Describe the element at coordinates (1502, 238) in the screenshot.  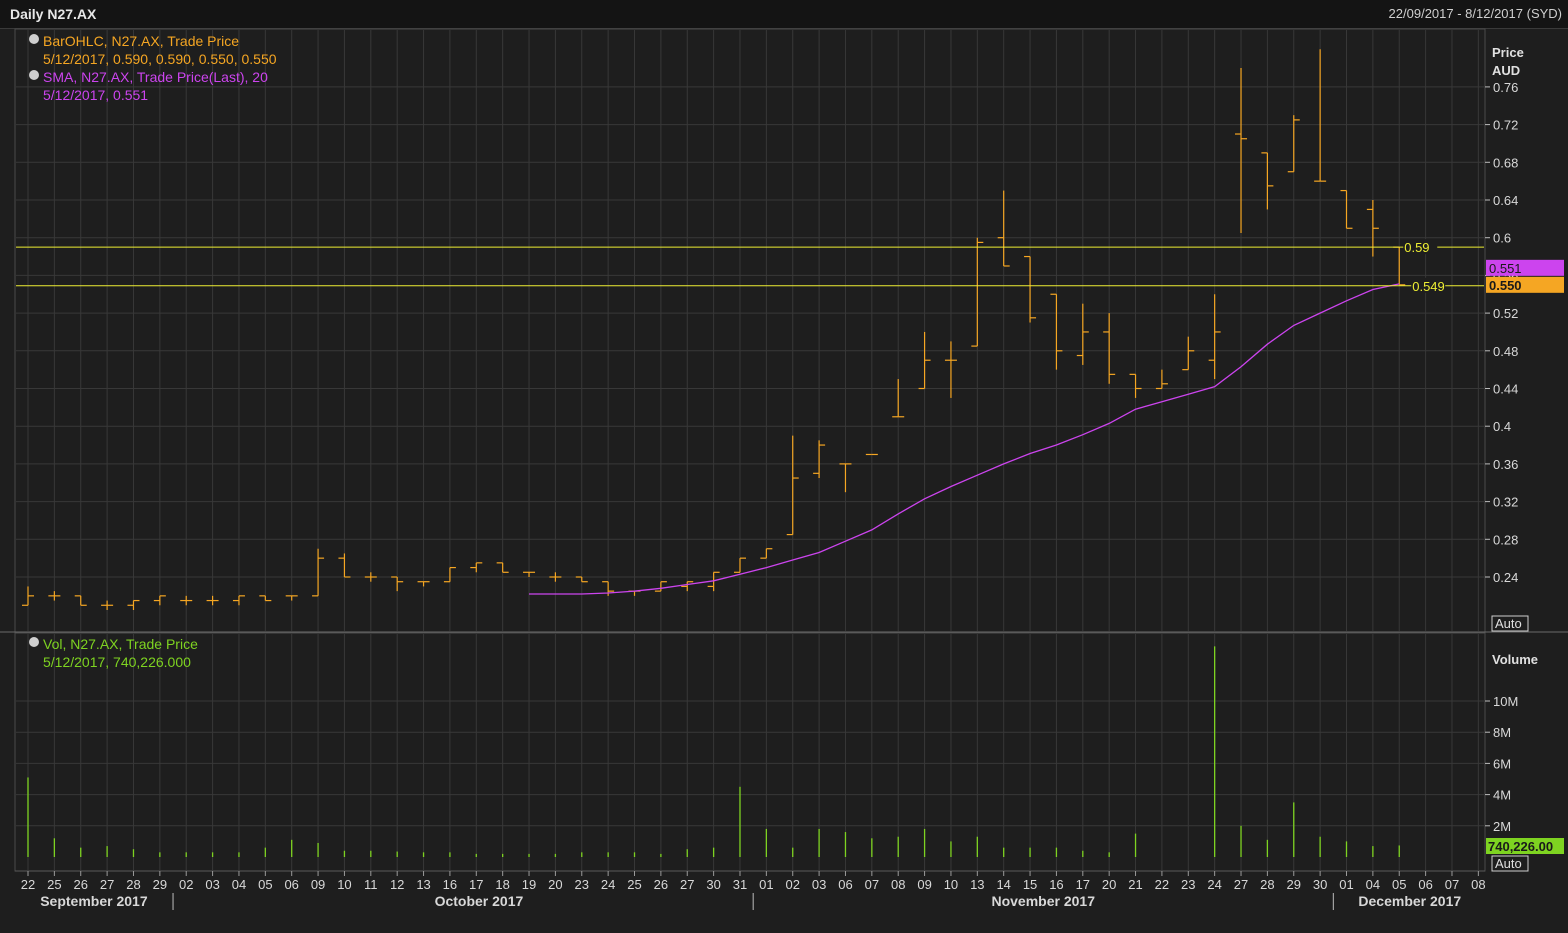
I see `y-tick-label: 0.6` at that location.